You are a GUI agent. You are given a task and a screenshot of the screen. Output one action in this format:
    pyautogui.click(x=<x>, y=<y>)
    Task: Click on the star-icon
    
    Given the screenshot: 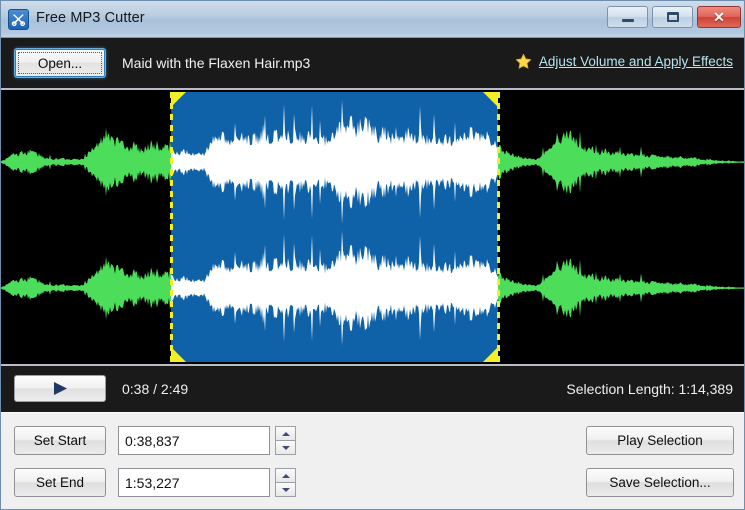 What is the action you would take?
    pyautogui.click(x=523, y=61)
    